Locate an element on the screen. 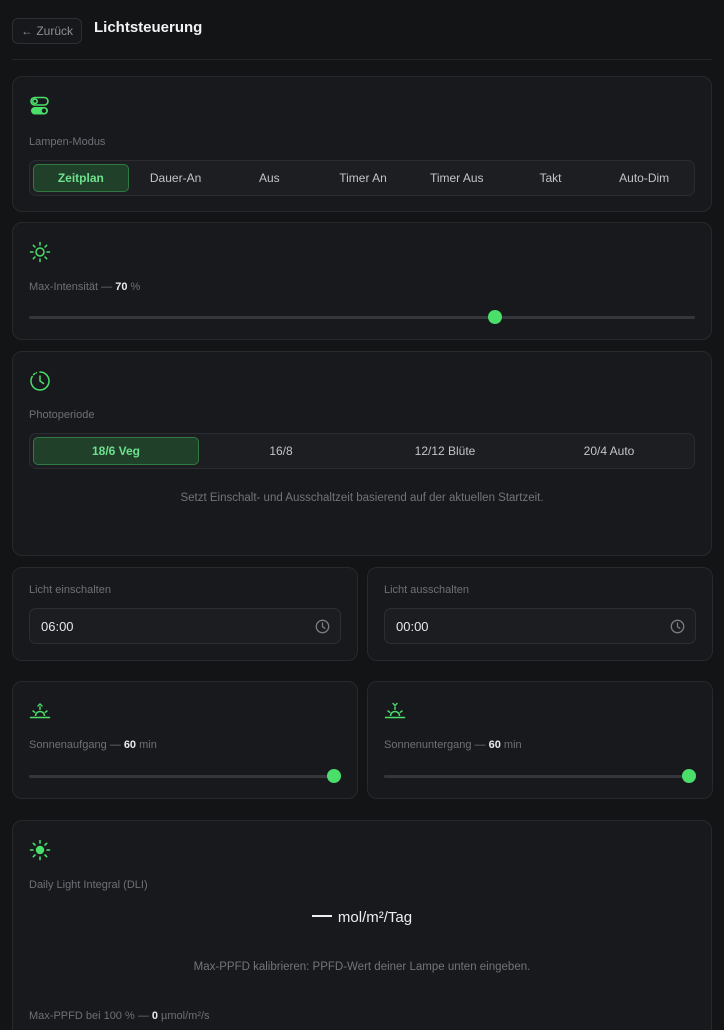  mode-option-dauer-an: Dauer-An is located at coordinates (176, 178).